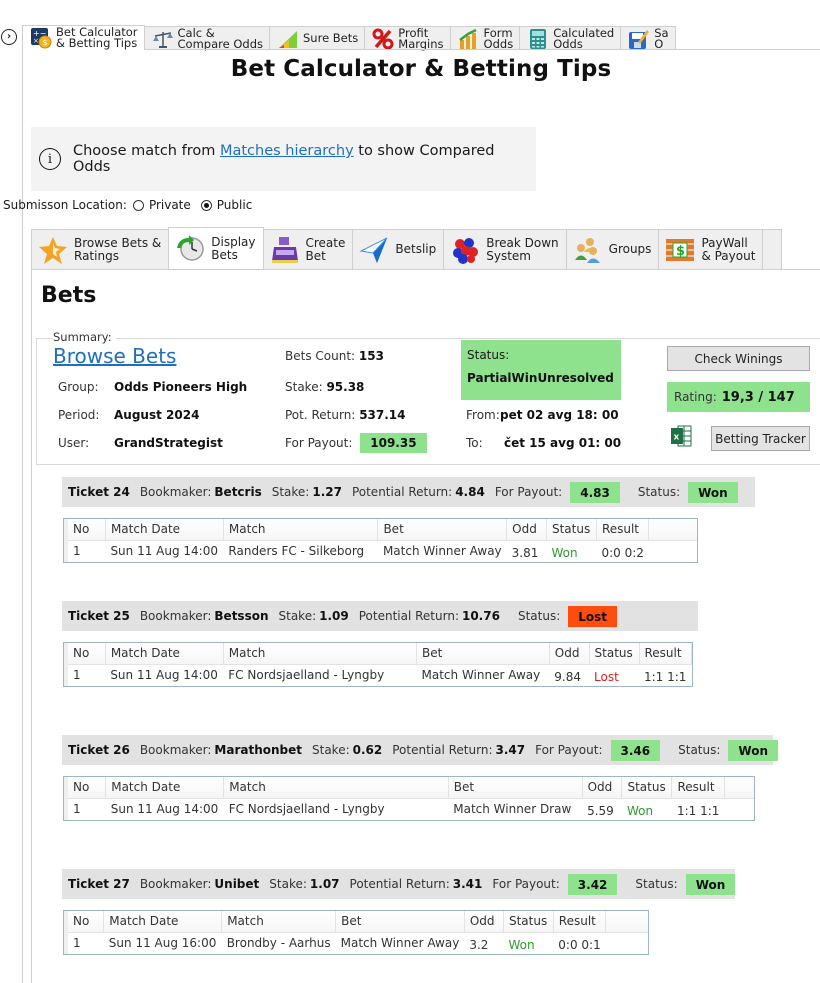 The image size is (820, 983). Describe the element at coordinates (681, 436) in the screenshot. I see `excel-icon: x` at that location.